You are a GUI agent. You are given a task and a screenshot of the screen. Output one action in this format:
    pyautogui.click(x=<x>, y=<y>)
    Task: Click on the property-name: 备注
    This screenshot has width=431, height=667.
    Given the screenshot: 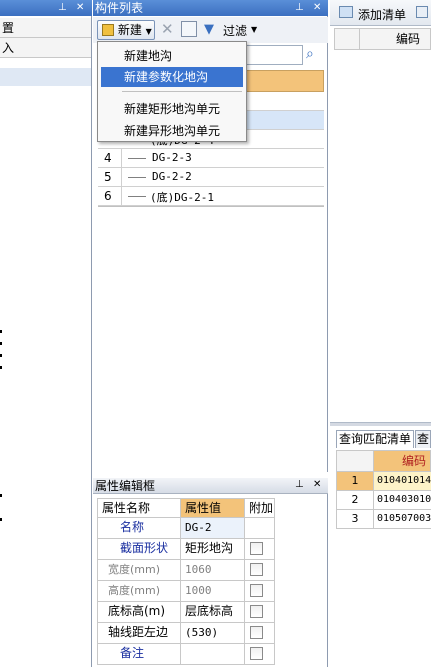 What is the action you would take?
    pyautogui.click(x=139, y=654)
    